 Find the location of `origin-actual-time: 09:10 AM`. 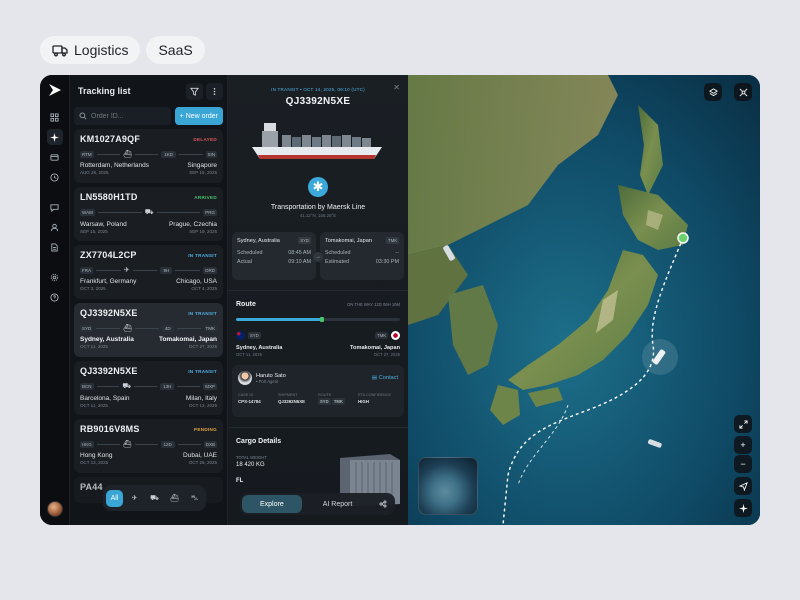

origin-actual-time: 09:10 AM is located at coordinates (299, 262).